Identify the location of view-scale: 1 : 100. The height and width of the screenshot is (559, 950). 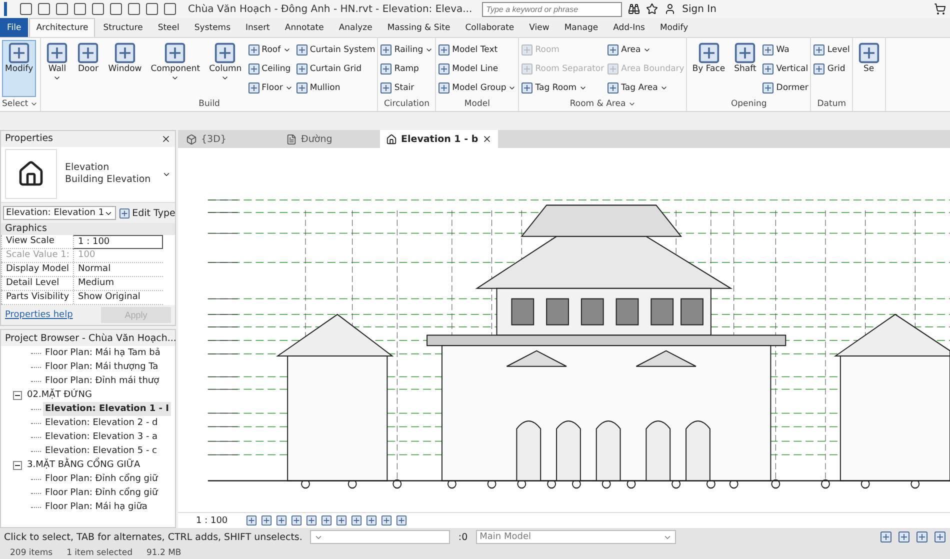
(212, 521).